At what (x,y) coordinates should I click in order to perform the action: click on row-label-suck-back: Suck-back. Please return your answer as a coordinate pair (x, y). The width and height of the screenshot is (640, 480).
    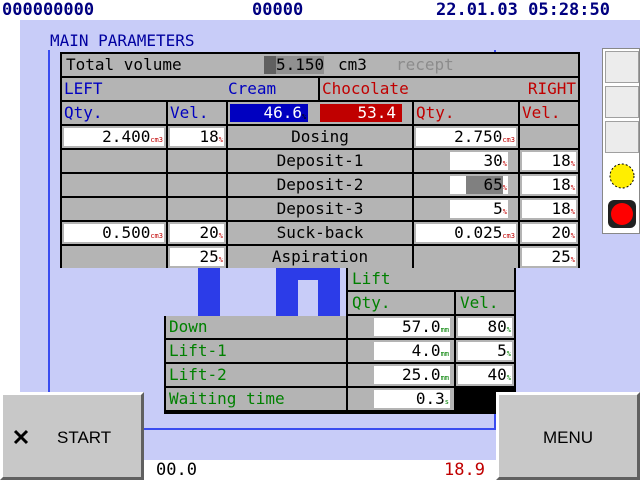
    Looking at the image, I should click on (320, 233).